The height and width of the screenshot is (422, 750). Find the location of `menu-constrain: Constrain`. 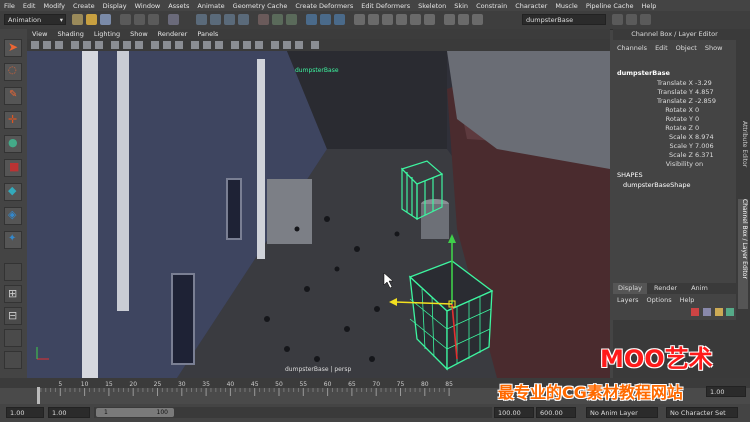

menu-constrain: Constrain is located at coordinates (491, 6).